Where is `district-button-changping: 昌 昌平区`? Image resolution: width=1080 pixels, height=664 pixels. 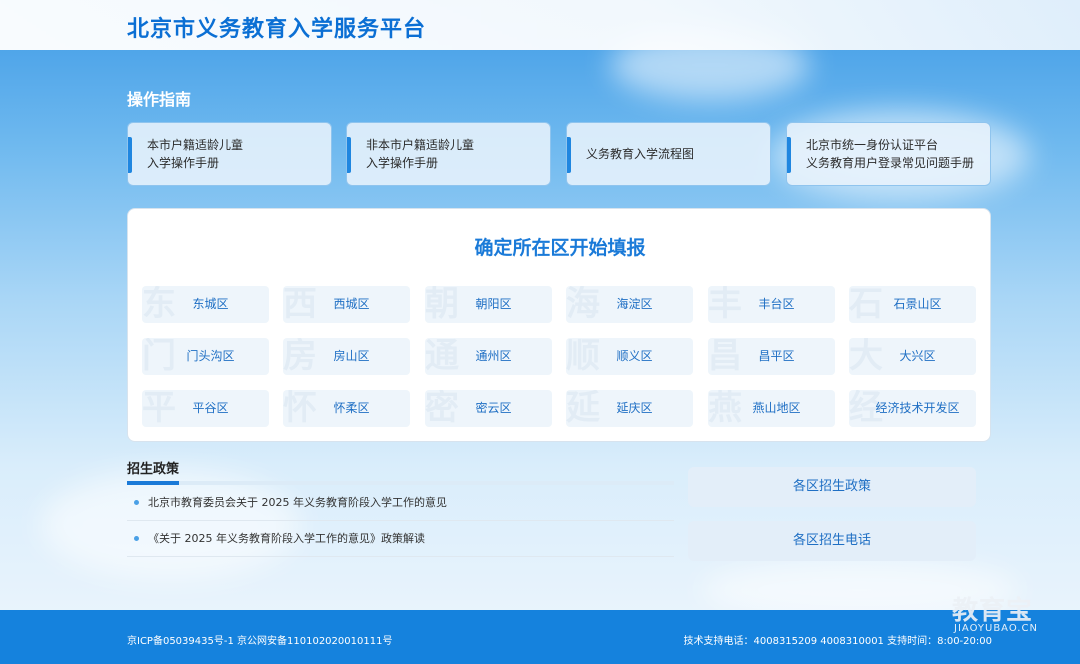
district-button-changping: 昌 昌平区 is located at coordinates (771, 356).